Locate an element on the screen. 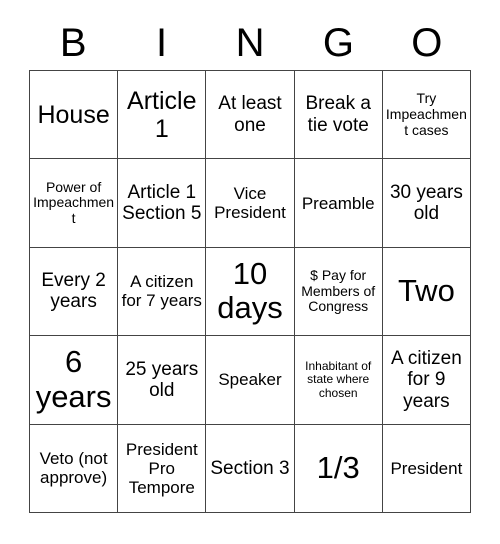  bingo-cell: A citizen for 9 years is located at coordinates (426, 380).